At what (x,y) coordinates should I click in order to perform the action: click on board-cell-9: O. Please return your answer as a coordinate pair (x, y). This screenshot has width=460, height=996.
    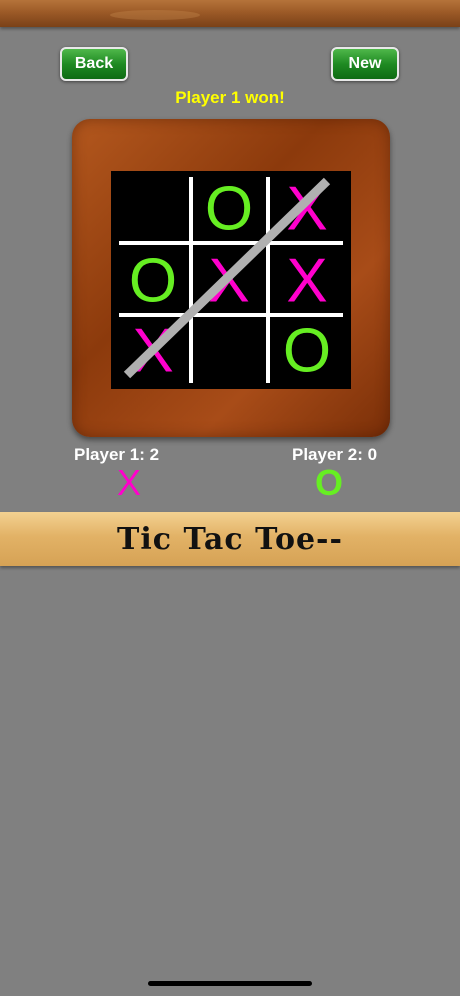
    Looking at the image, I should click on (307, 350).